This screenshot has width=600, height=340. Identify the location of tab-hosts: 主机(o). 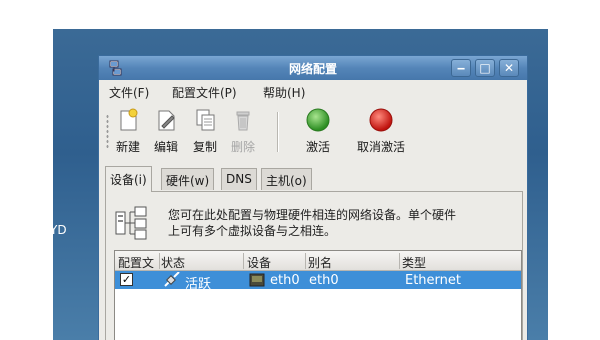
(286, 179).